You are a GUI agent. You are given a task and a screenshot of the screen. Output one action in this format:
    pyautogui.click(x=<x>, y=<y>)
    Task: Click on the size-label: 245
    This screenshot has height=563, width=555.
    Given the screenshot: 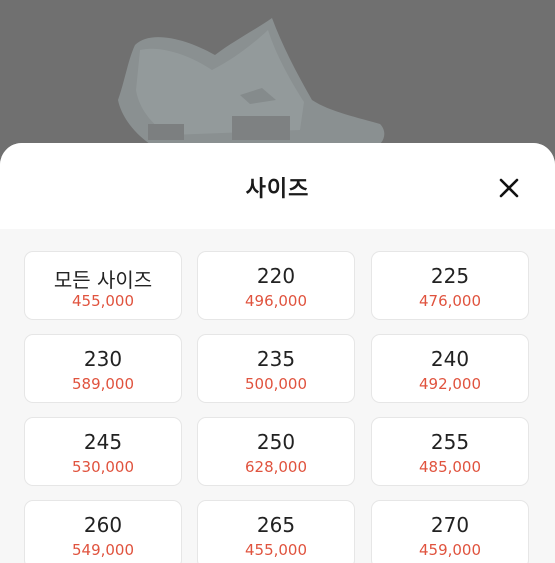 What is the action you would take?
    pyautogui.click(x=103, y=442)
    